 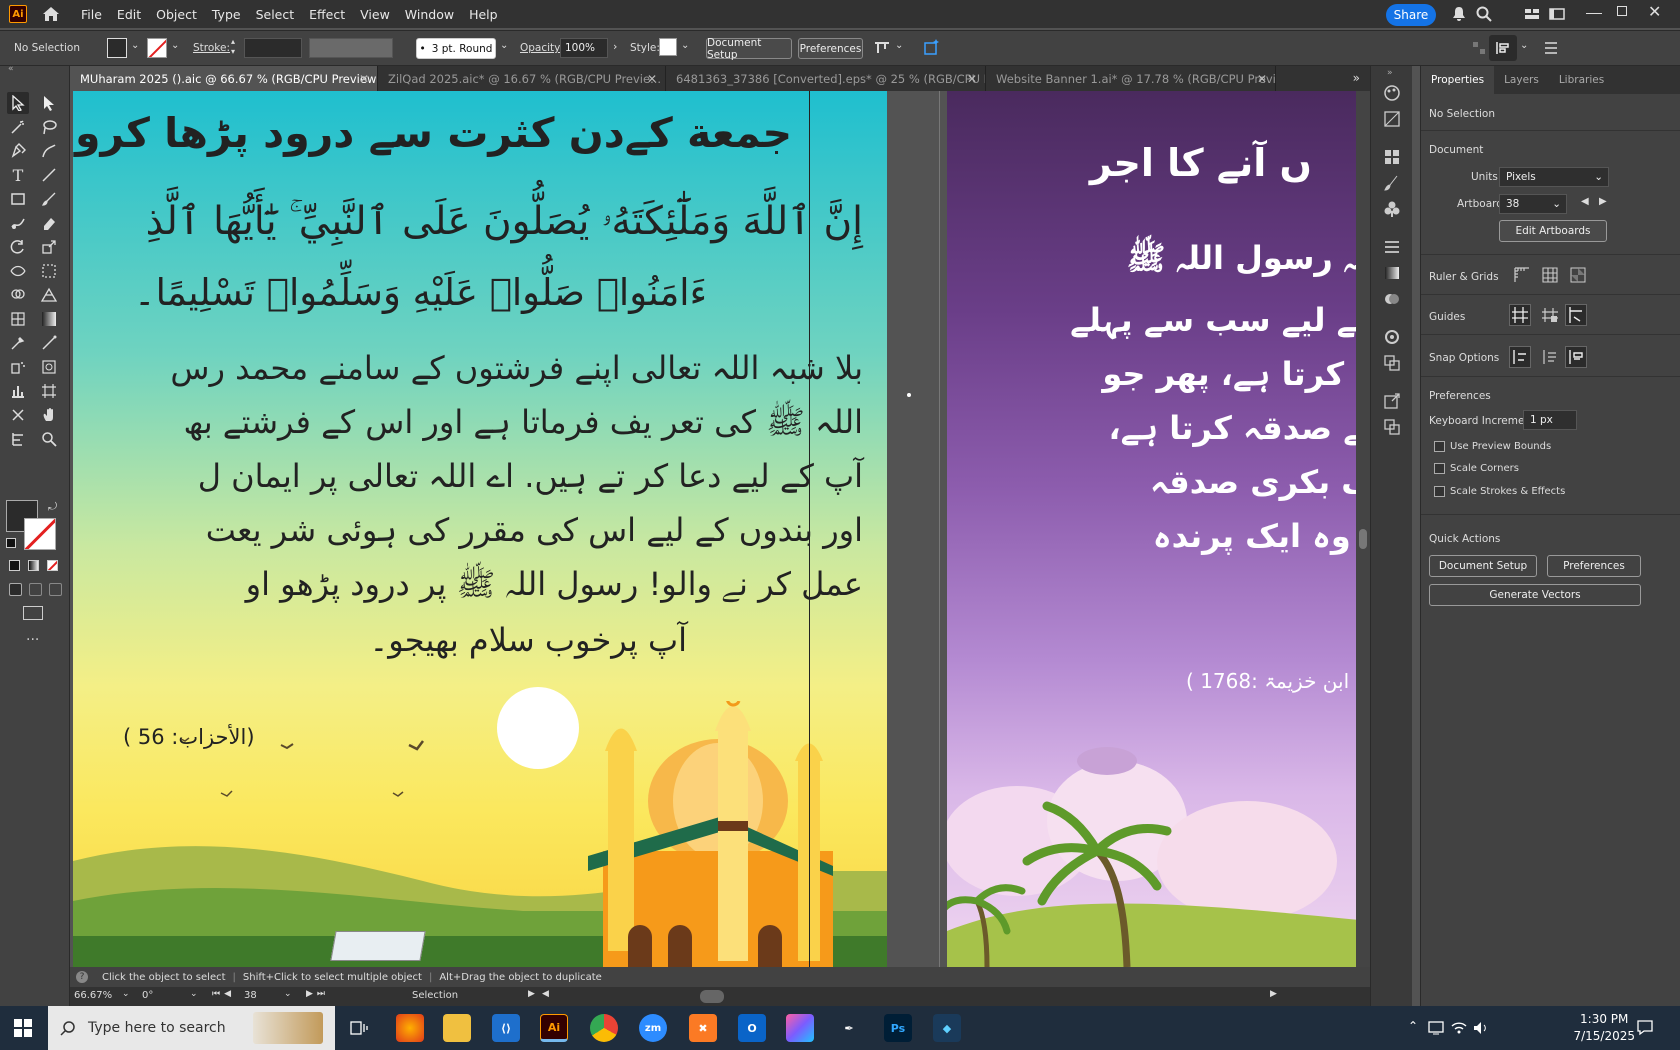 I want to click on zoom-tool-icon, so click(x=49, y=439).